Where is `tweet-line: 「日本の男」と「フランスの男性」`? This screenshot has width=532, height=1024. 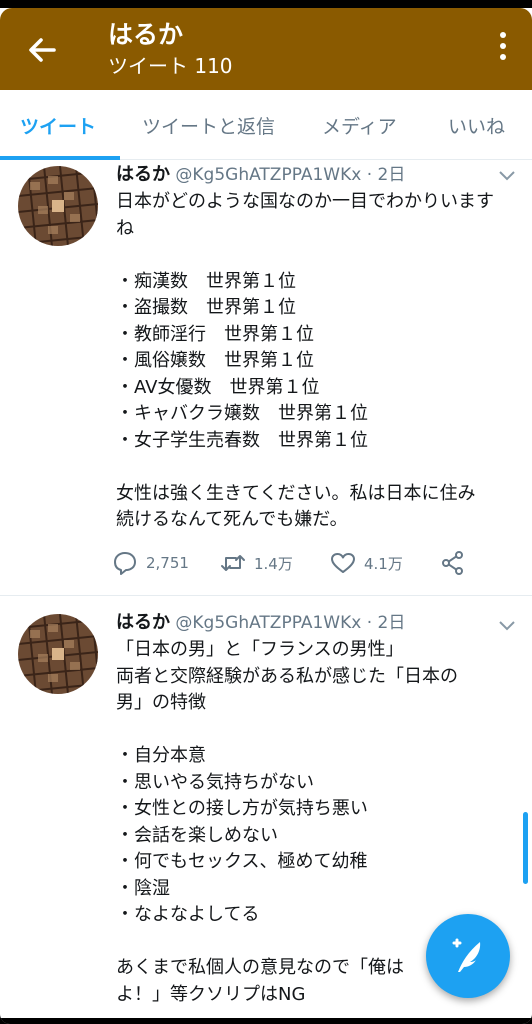
tweet-line: 「日本の男」と「フランスの男性」 is located at coordinates (260, 649).